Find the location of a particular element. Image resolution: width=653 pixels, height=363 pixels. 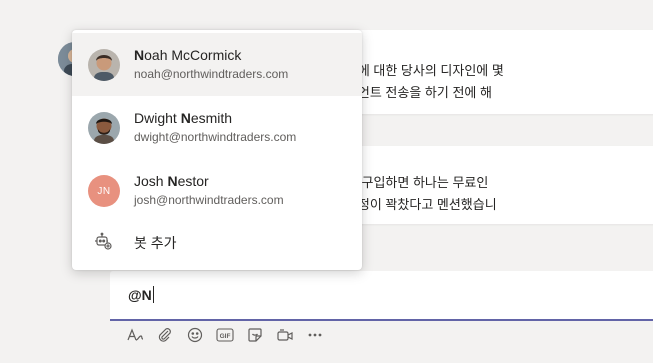

more-options-icon is located at coordinates (315, 335).